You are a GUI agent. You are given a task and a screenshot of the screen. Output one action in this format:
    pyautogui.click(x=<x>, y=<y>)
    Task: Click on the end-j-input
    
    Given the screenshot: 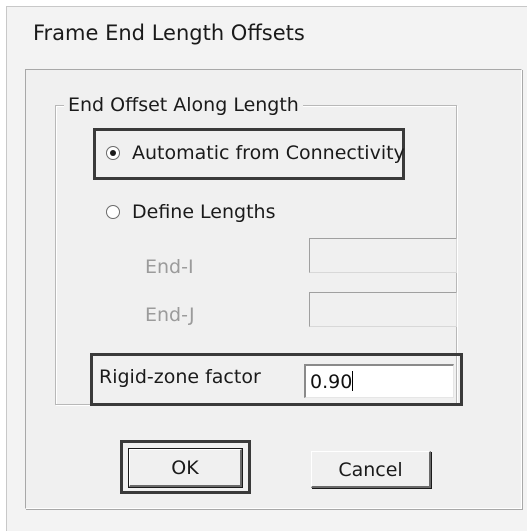 What is the action you would take?
    pyautogui.click(x=383, y=309)
    